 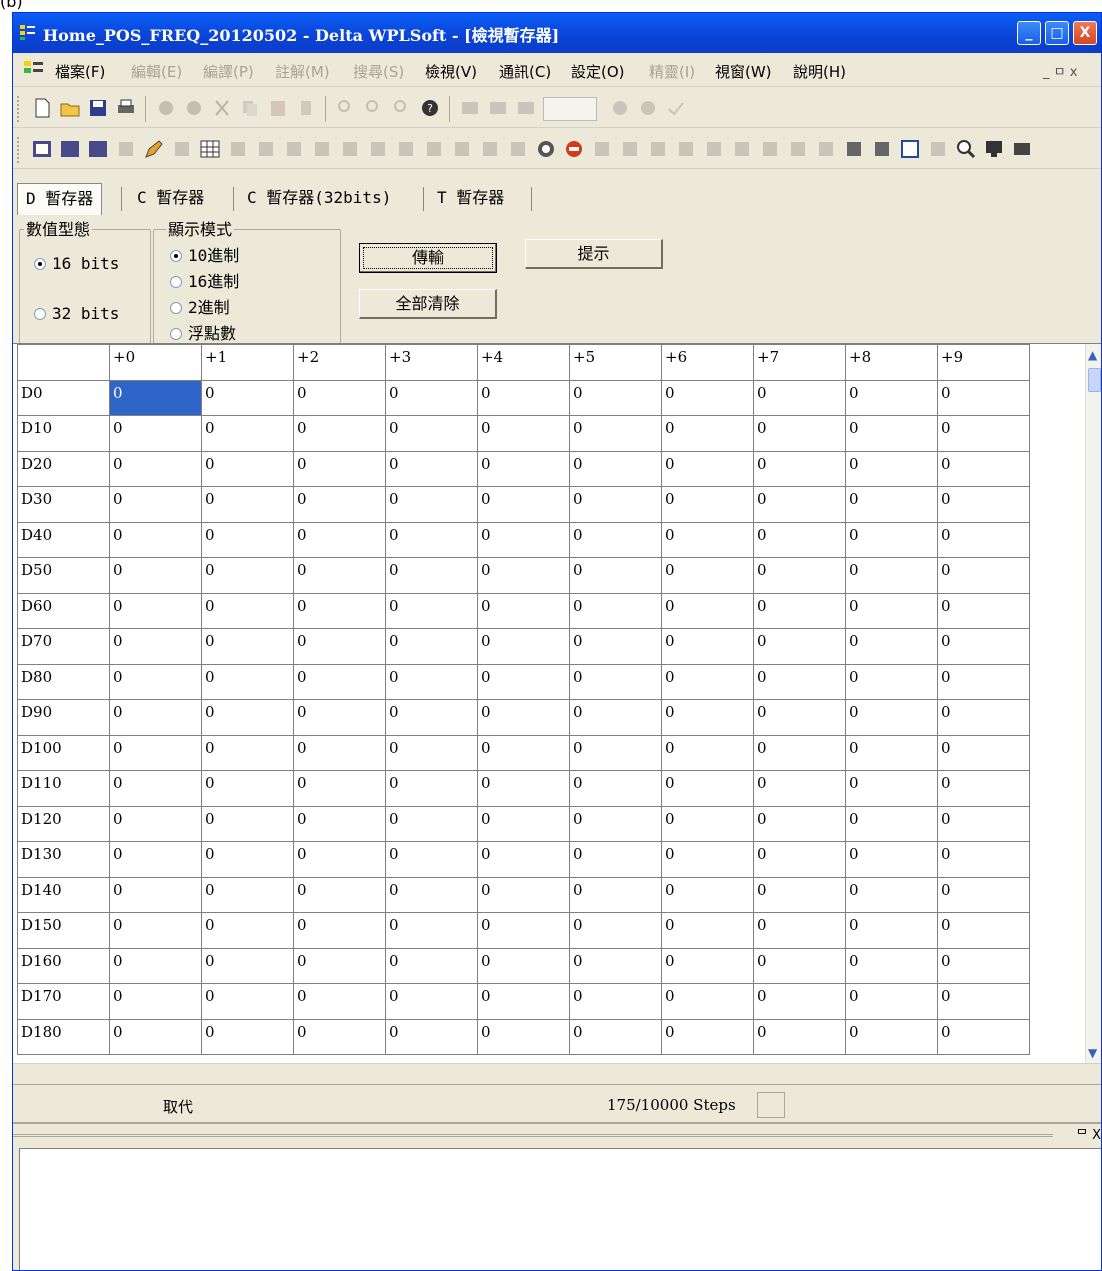 What do you see at coordinates (250, 108) in the screenshot?
I see `copy-icon` at bounding box center [250, 108].